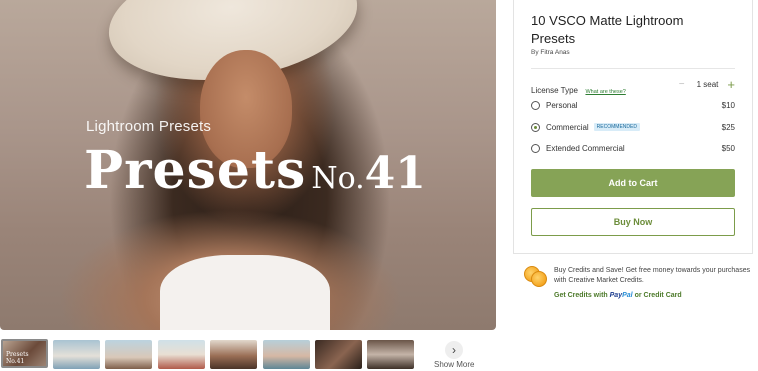  What do you see at coordinates (728, 148) in the screenshot?
I see `option-price: $50` at bounding box center [728, 148].